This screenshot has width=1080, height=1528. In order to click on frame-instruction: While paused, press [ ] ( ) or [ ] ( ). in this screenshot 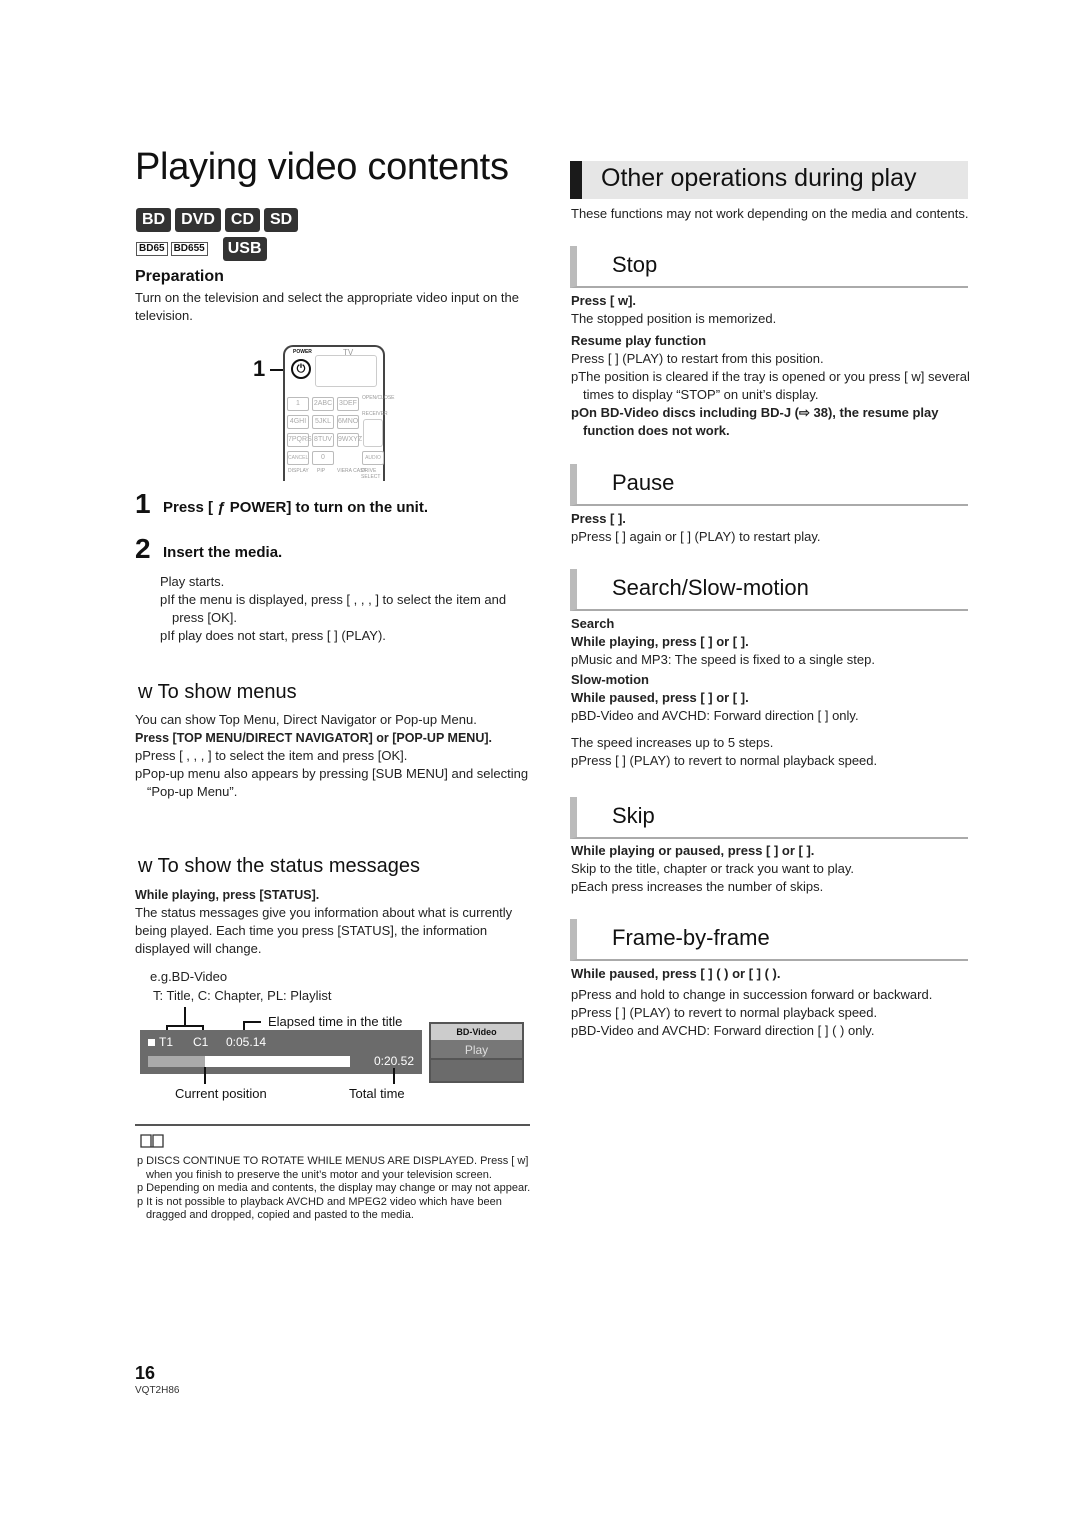, I will do `click(676, 973)`.